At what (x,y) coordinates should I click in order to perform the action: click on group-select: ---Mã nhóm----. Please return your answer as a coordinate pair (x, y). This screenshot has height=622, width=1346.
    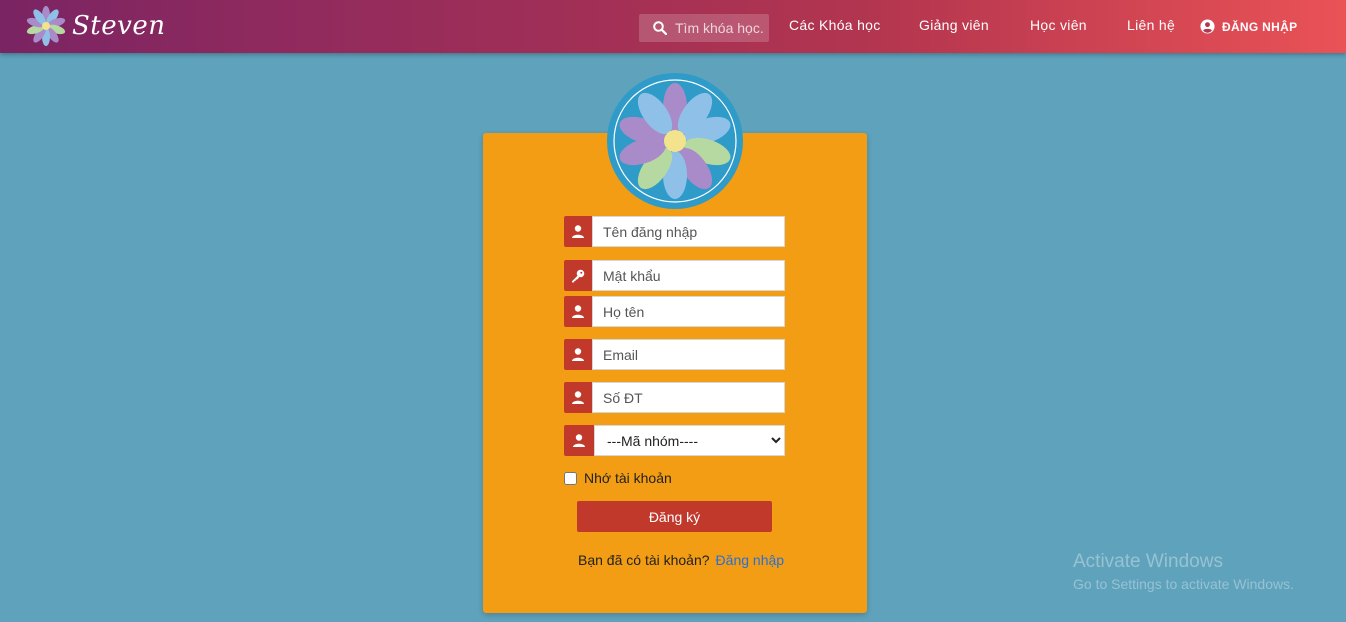
    Looking at the image, I should click on (689, 440).